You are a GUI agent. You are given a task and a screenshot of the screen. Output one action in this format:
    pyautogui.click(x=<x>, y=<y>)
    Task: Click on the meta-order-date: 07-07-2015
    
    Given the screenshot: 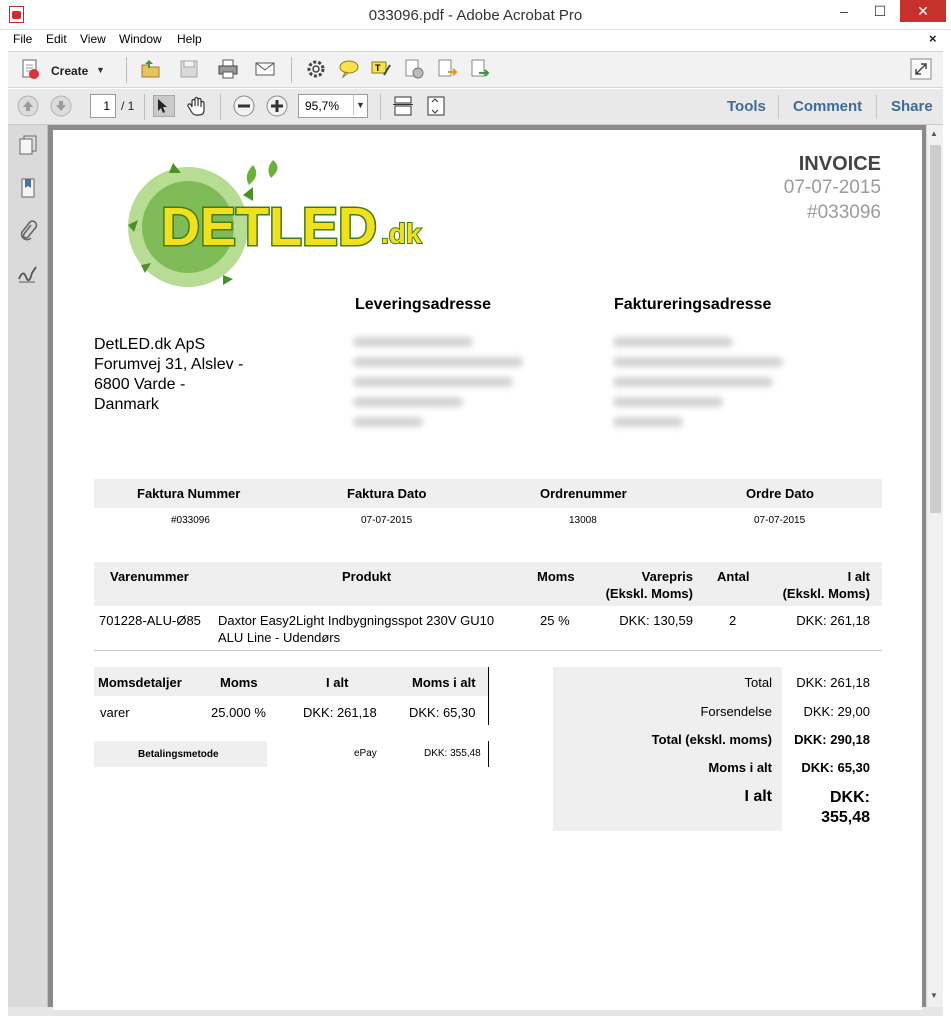 What is the action you would take?
    pyautogui.click(x=780, y=520)
    